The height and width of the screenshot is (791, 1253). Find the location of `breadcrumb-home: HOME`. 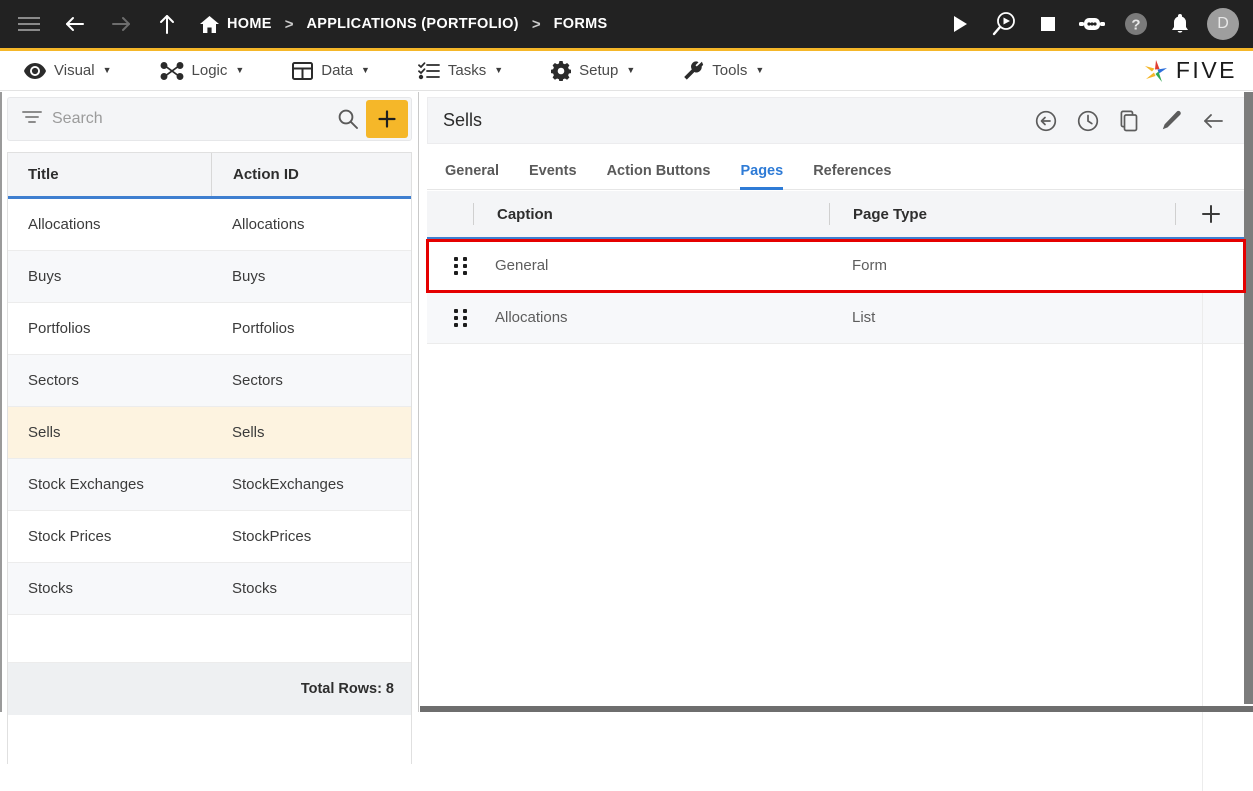

breadcrumb-home: HOME is located at coordinates (236, 24).